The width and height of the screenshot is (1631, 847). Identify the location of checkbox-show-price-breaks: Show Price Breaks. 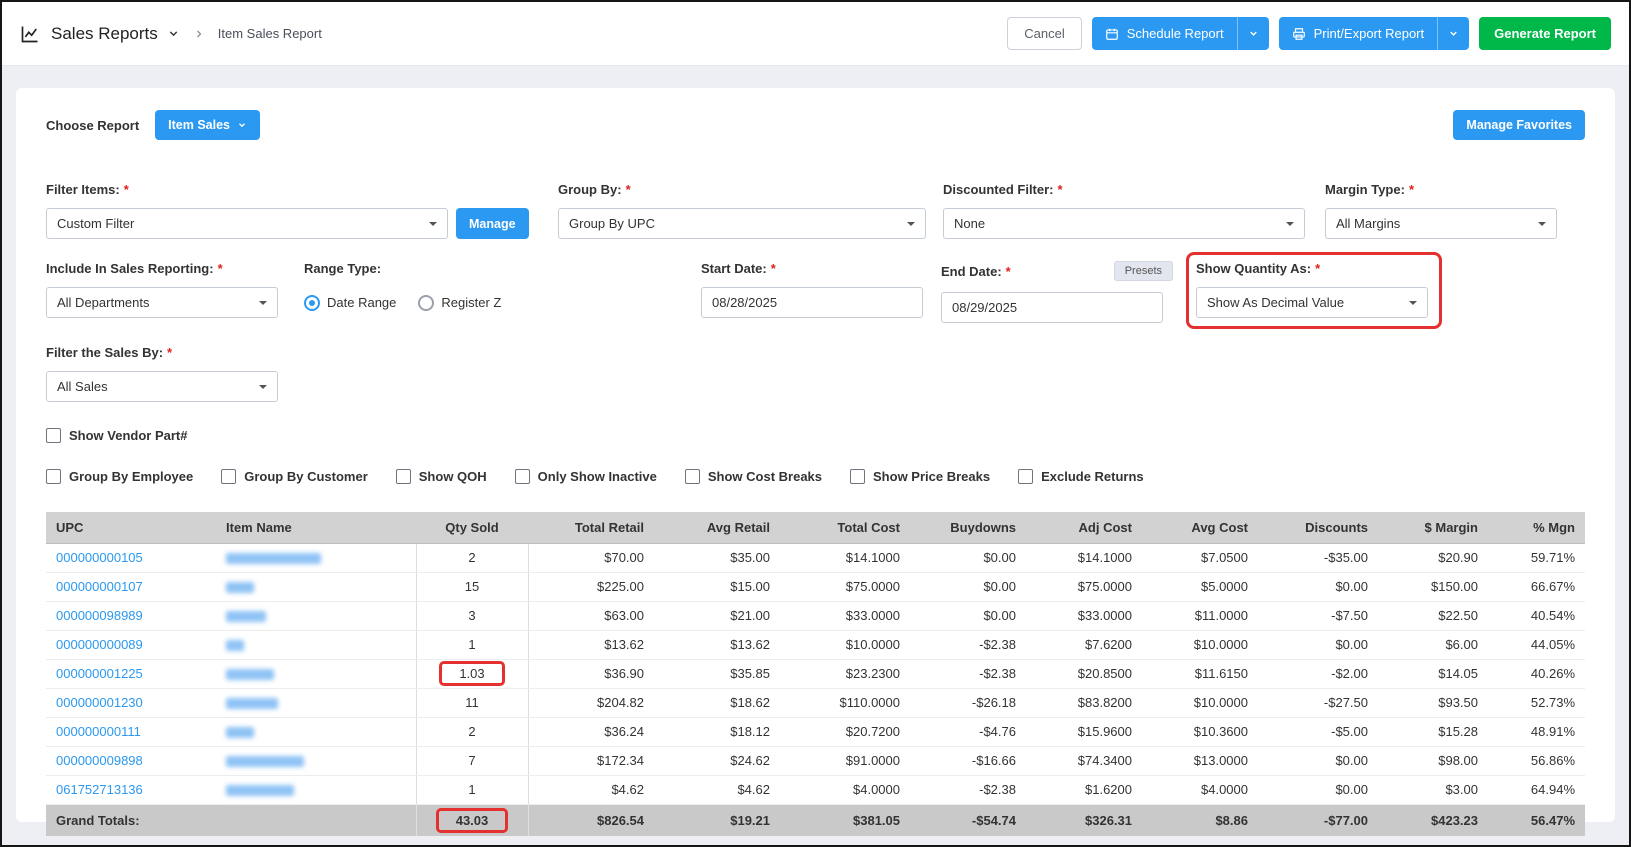
(920, 476).